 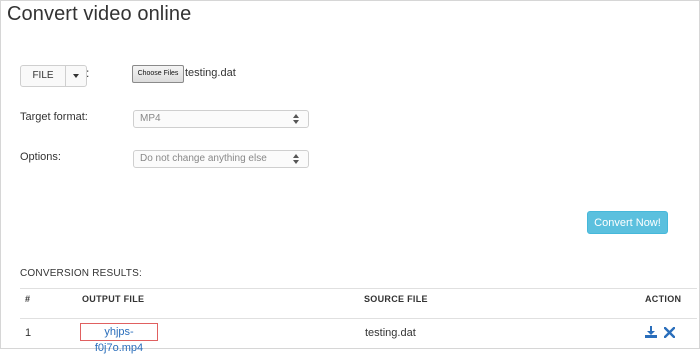 I want to click on convert-now-button: Convert Now!, so click(x=627, y=222).